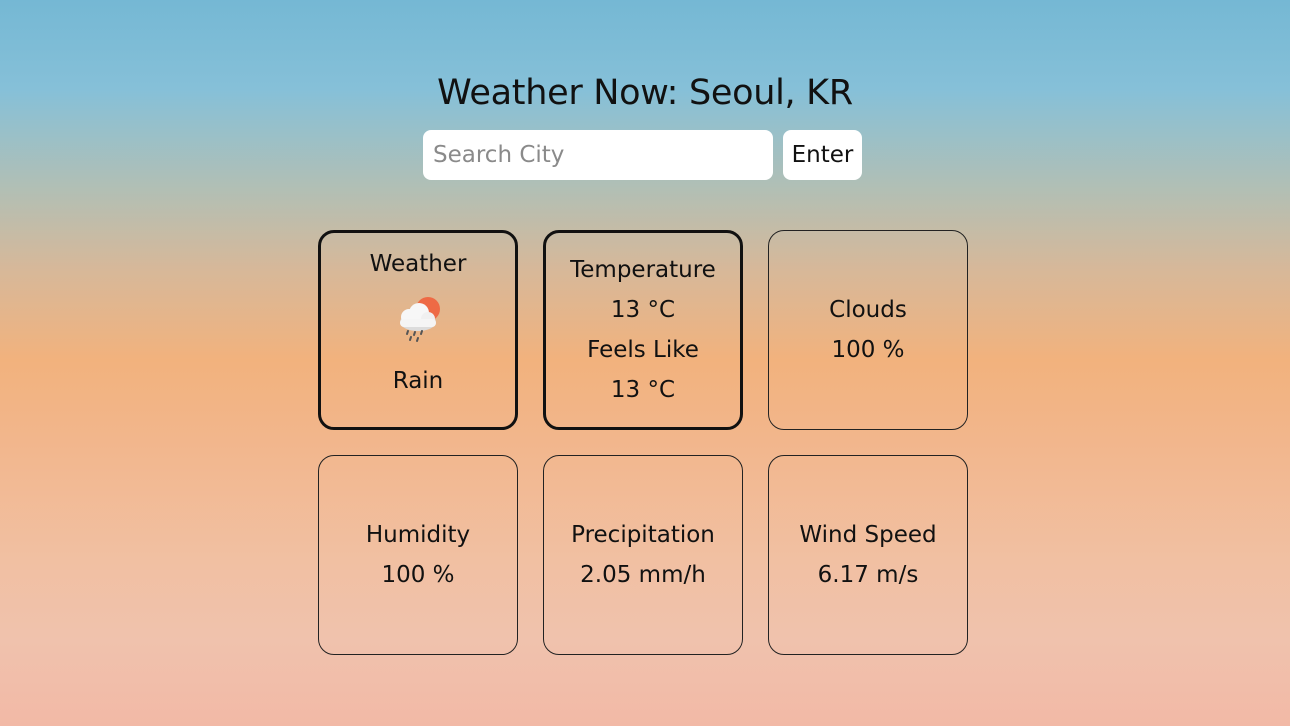 The image size is (1290, 726). Describe the element at coordinates (868, 575) in the screenshot. I see `wind-speed-value: 6.17 m/s` at that location.